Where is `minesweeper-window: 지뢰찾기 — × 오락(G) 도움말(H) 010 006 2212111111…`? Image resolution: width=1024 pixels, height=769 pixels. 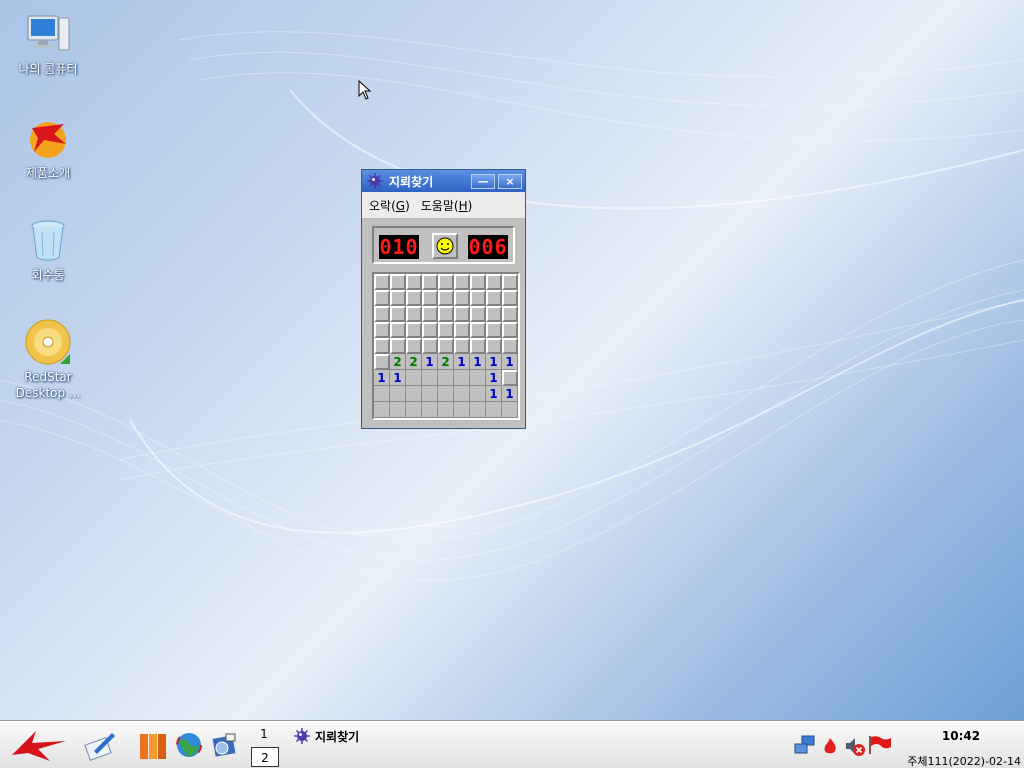 minesweeper-window: 지뢰찾기 — × 오락(G) 도움말(H) 010 006 2212111111… is located at coordinates (443, 299).